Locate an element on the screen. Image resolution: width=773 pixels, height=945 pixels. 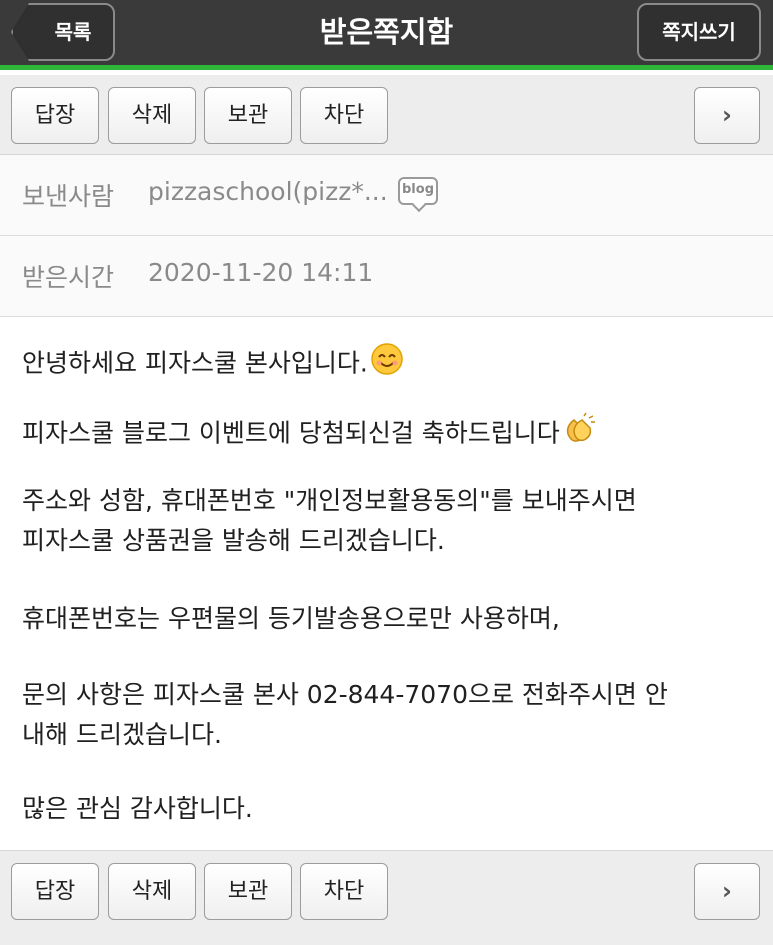
received-time-label: 받은시간 is located at coordinates (68, 277).